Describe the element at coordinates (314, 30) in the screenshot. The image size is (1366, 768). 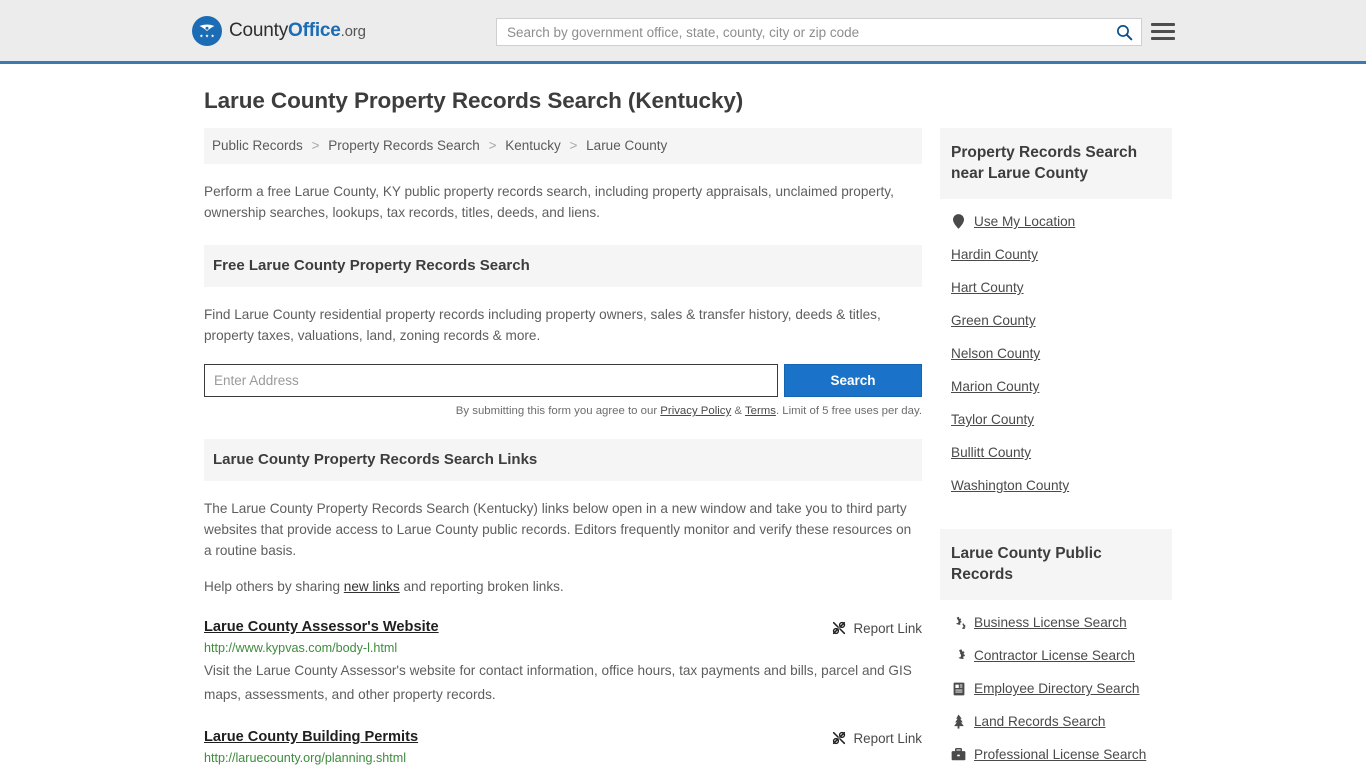
I see `logo-text-office: Office` at that location.